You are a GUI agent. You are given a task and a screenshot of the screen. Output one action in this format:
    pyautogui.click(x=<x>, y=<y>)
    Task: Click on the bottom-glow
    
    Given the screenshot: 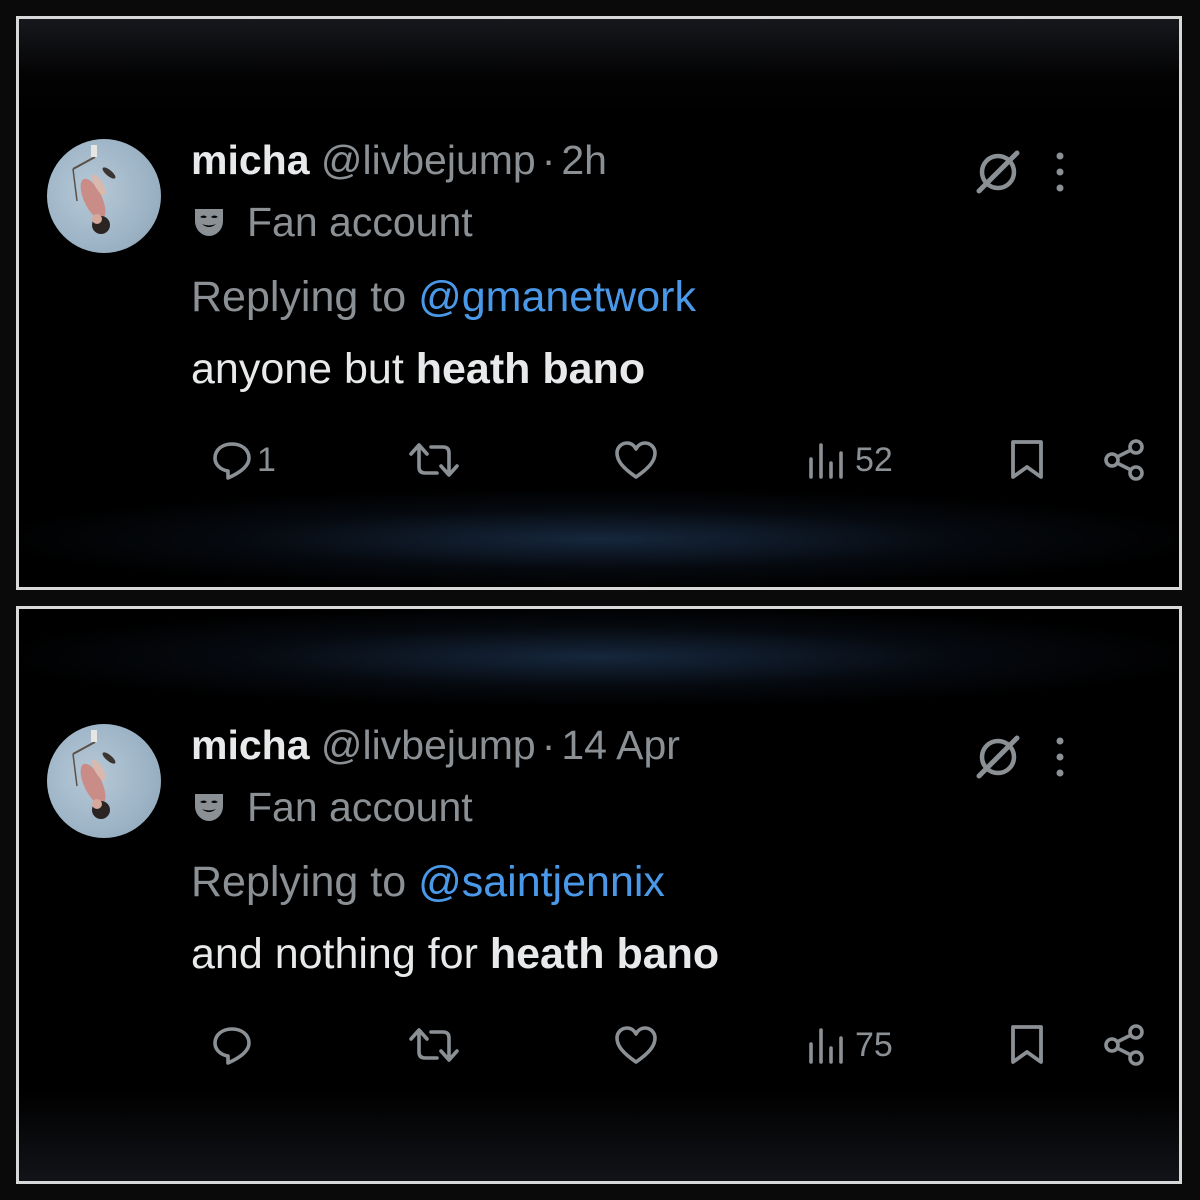 What is the action you would take?
    pyautogui.click(x=599, y=539)
    